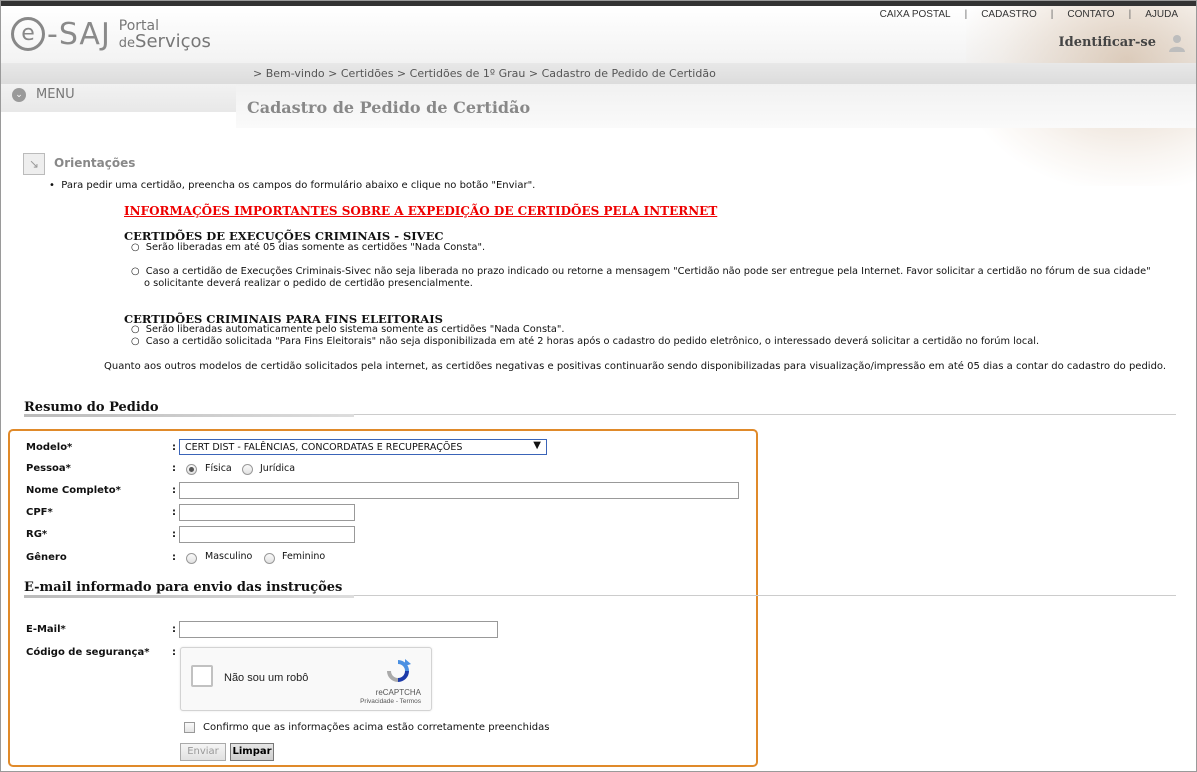 Image resolution: width=1197 pixels, height=772 pixels. Describe the element at coordinates (304, 556) in the screenshot. I see `genero-feminino-label: Feminino` at that location.